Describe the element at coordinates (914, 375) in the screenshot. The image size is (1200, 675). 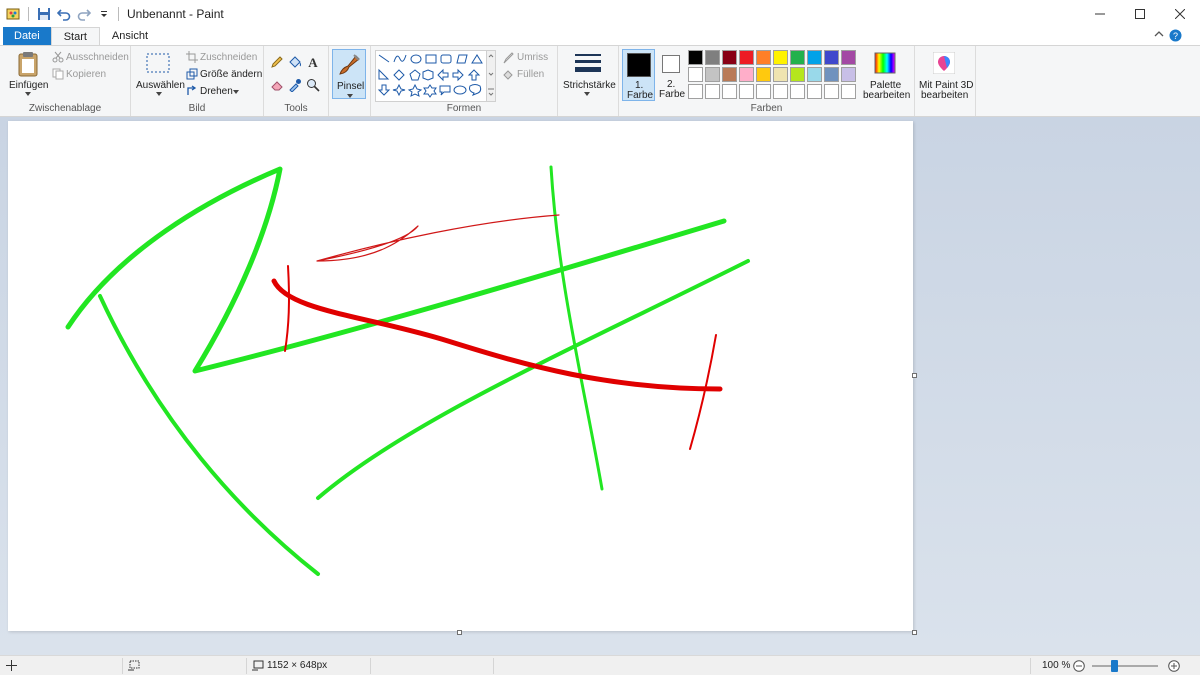
I see `resize-handle-right` at that location.